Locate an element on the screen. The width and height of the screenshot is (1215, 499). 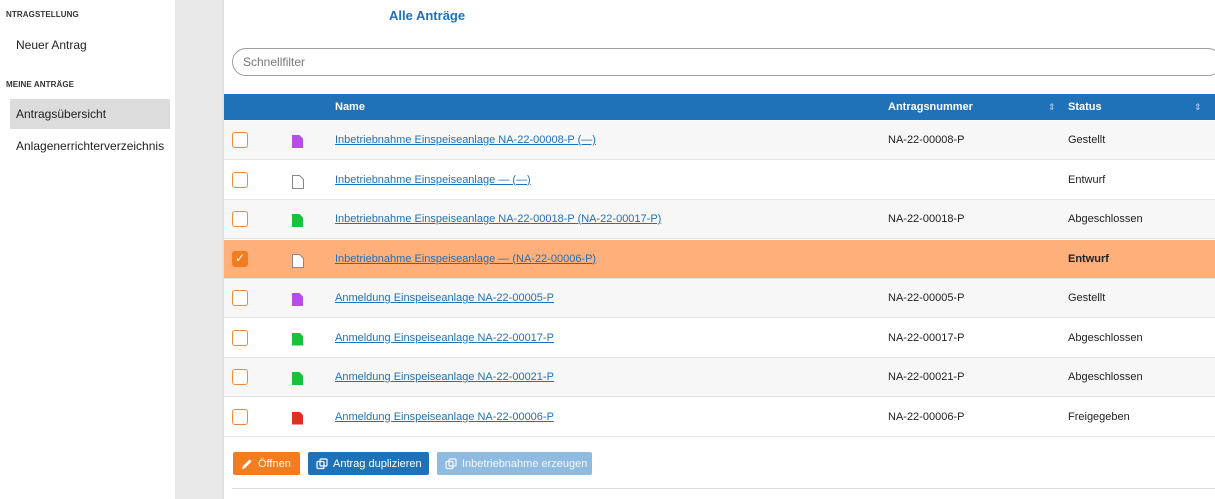
application-number: NA-22-00021-P is located at coordinates (926, 377).